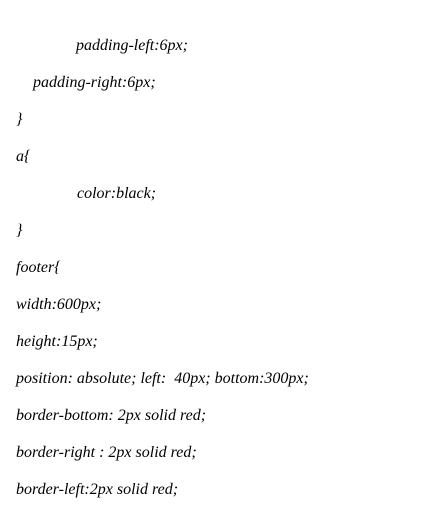  Describe the element at coordinates (57, 341) in the screenshot. I see `code-line: height:15px;` at that location.